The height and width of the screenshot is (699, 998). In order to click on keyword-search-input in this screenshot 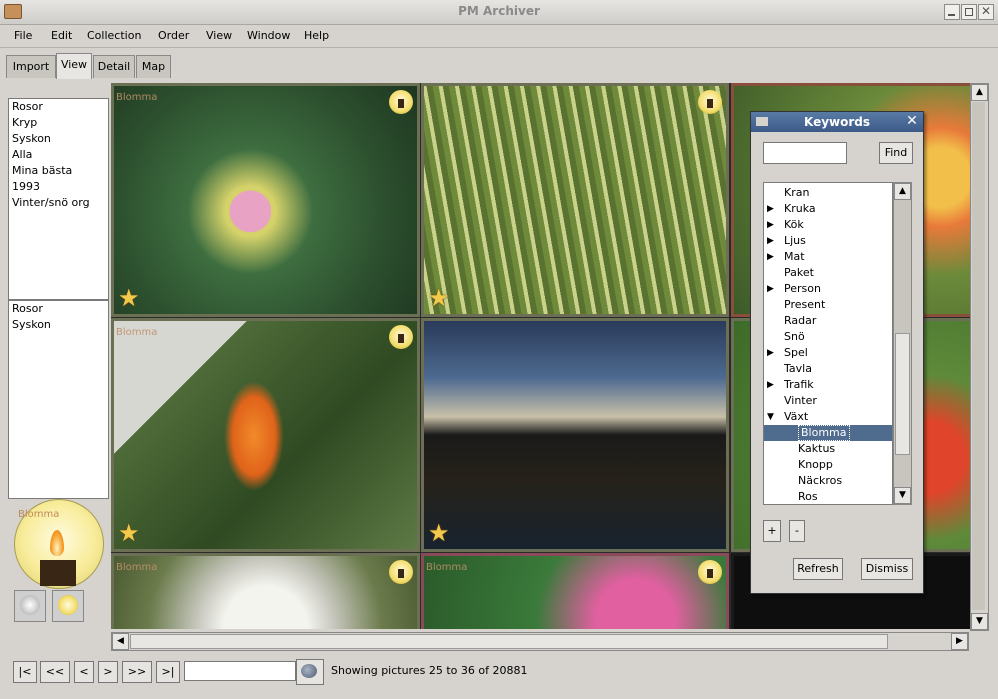, I will do `click(805, 153)`.